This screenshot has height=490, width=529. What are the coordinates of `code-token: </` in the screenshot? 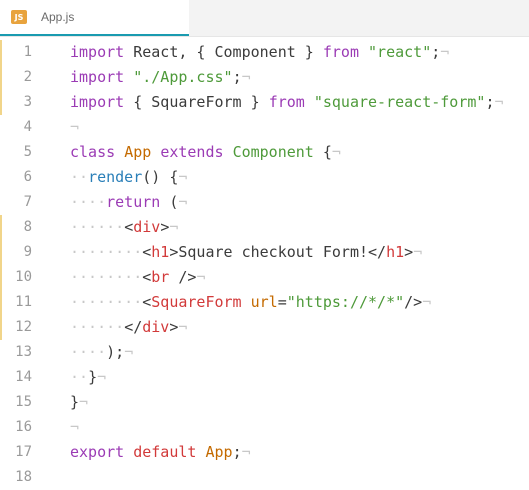 It's located at (133, 327).